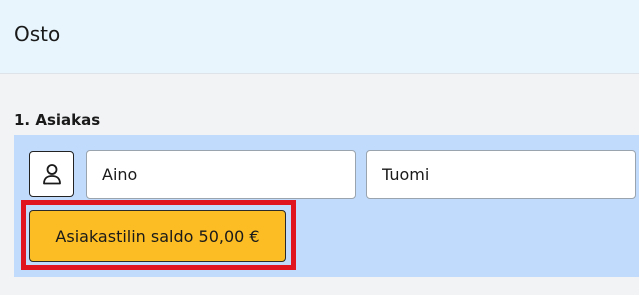 The height and width of the screenshot is (295, 639). What do you see at coordinates (221, 174) in the screenshot?
I see `first-name-input` at bounding box center [221, 174].